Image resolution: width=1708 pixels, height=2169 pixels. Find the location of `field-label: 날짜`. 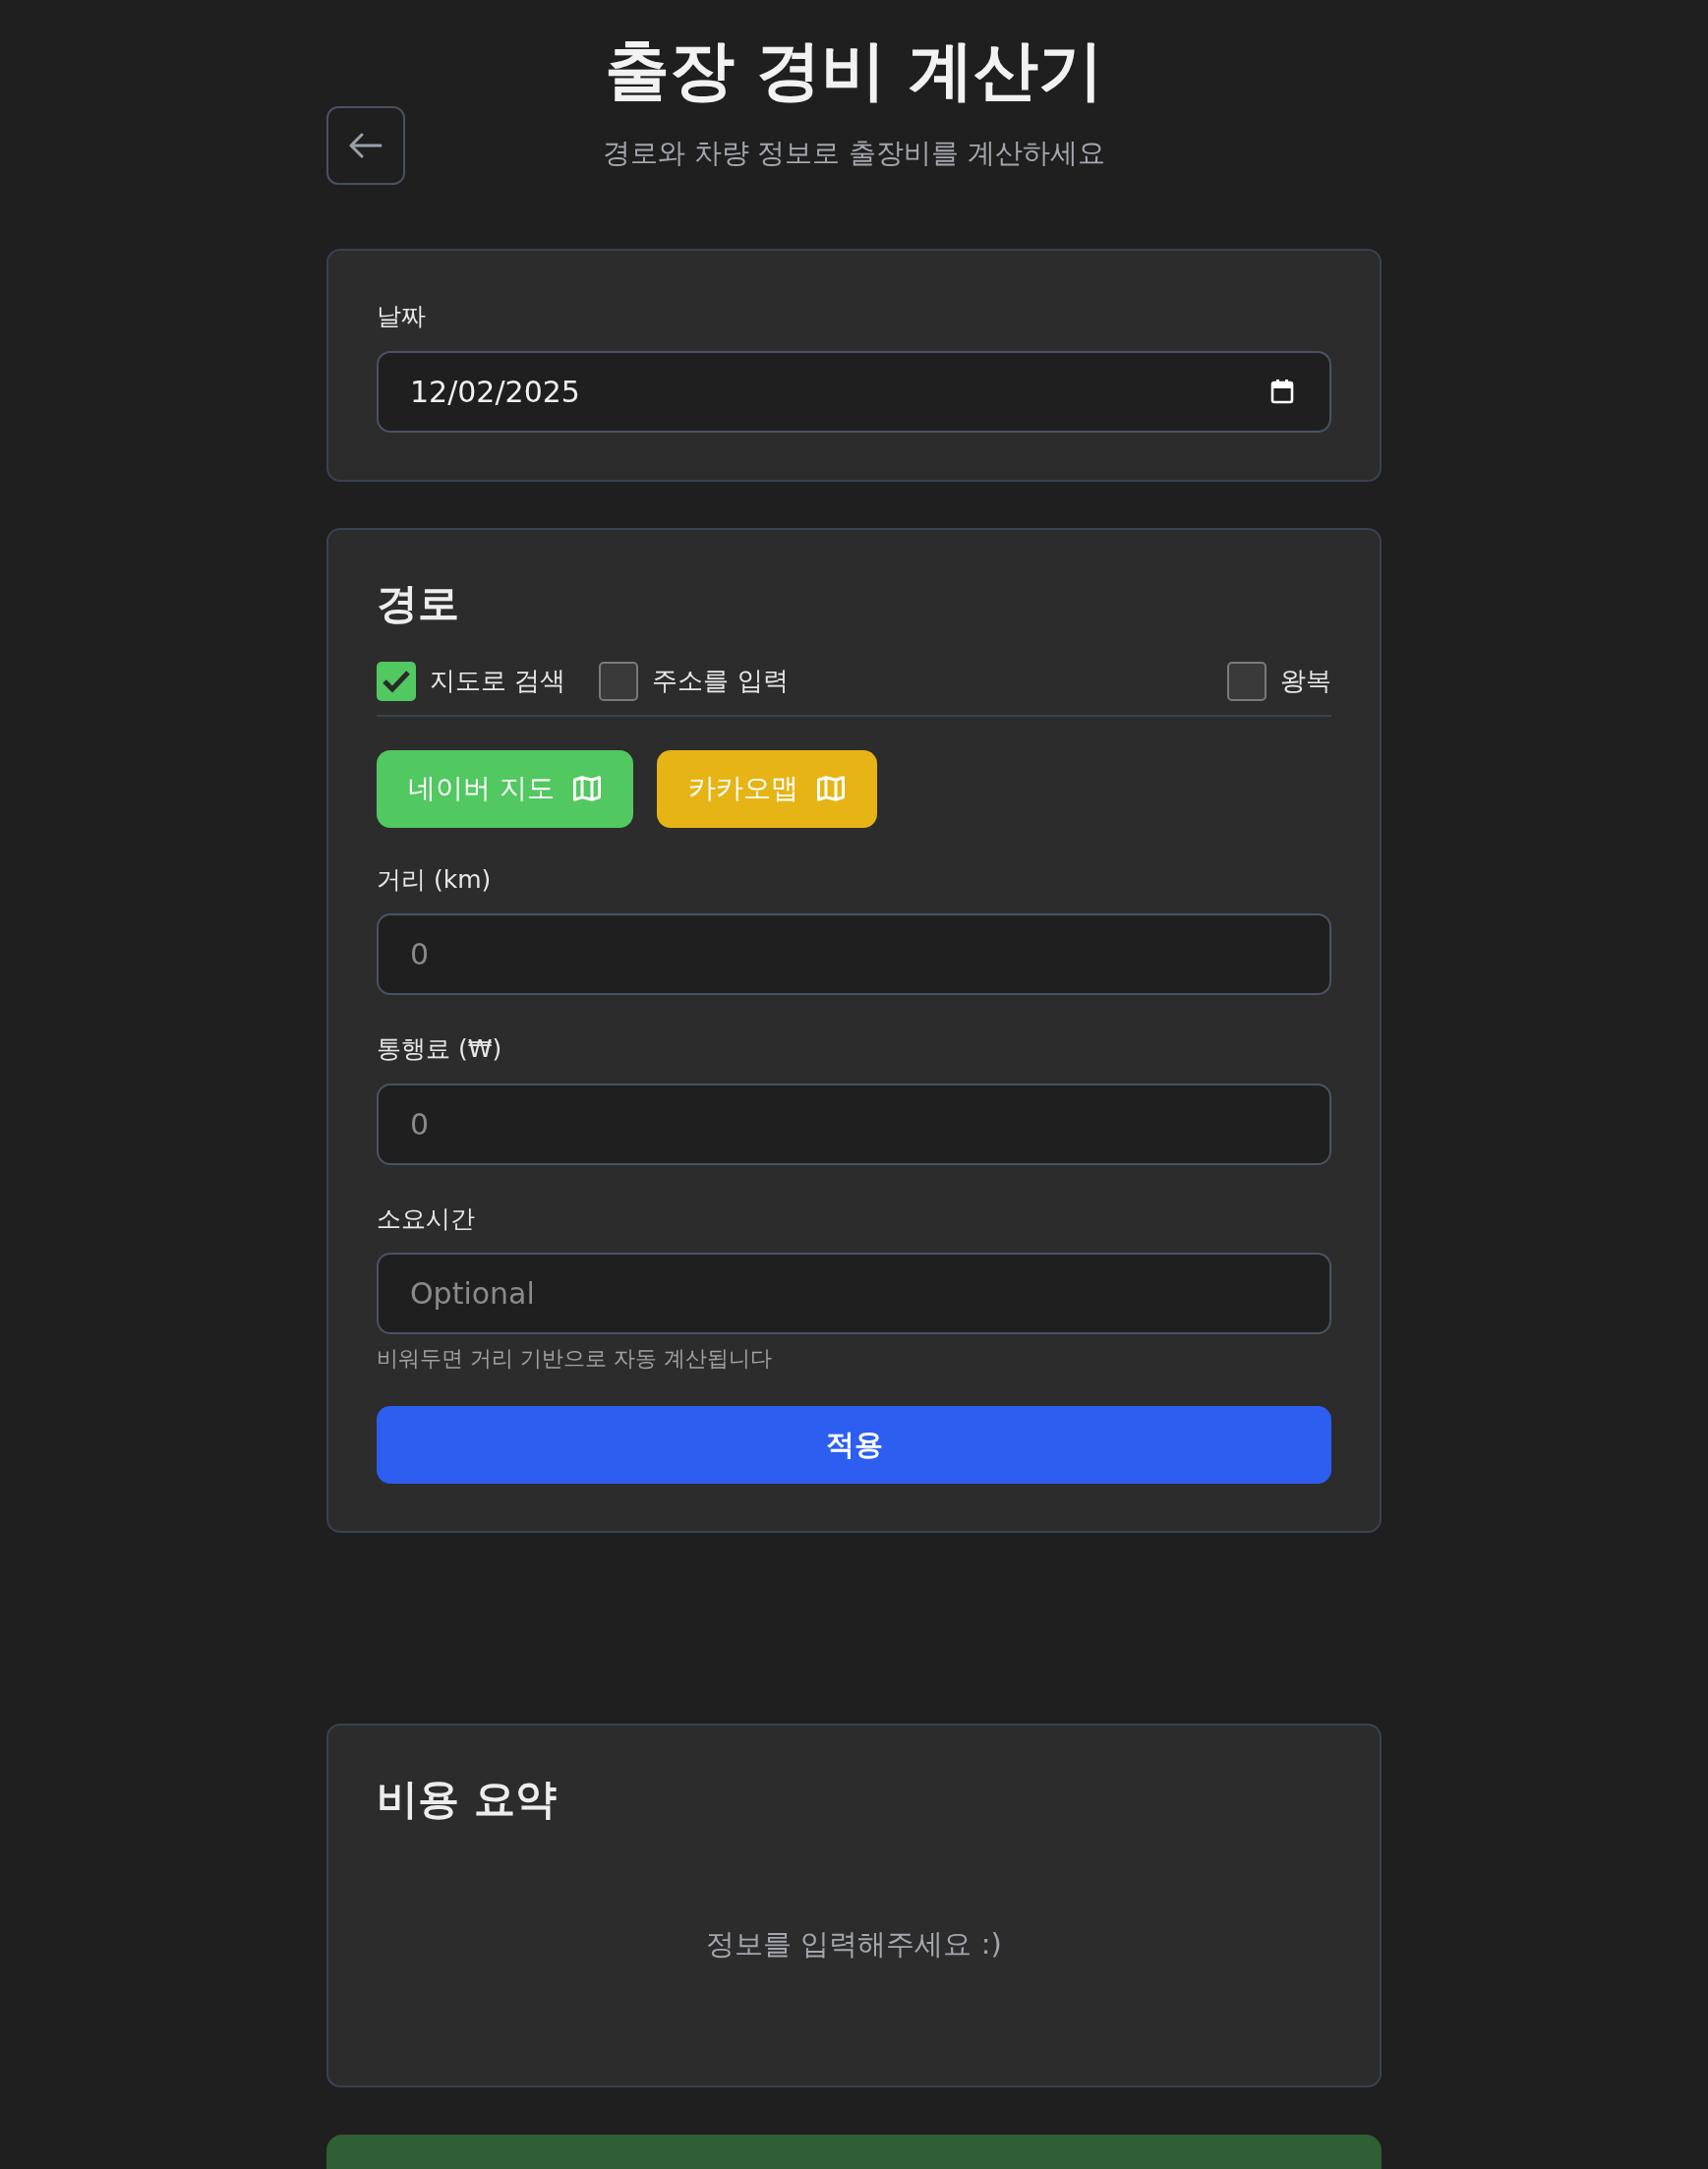

field-label: 날짜 is located at coordinates (401, 316).